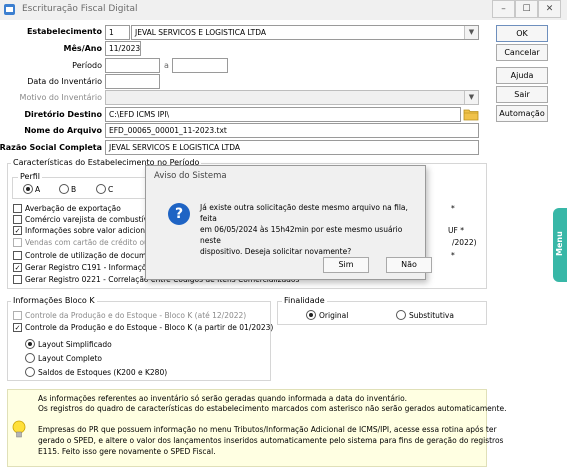 This screenshot has height=471, width=567. Describe the element at coordinates (82, 48) in the screenshot. I see `mes-ano-label: Mês/Ano` at that location.